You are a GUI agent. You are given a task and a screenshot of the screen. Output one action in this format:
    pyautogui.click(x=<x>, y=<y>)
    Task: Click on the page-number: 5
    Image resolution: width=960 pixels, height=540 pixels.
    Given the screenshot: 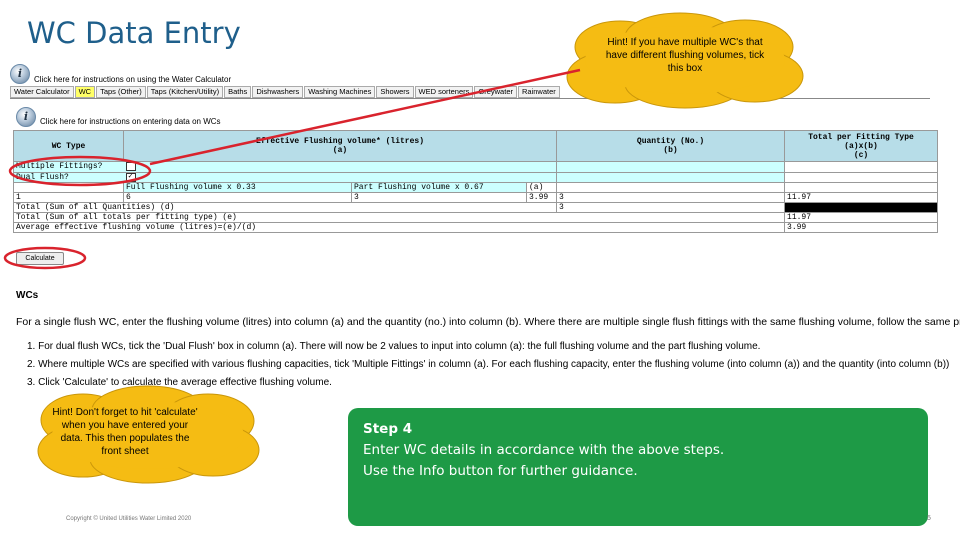 What is the action you would take?
    pyautogui.click(x=929, y=518)
    